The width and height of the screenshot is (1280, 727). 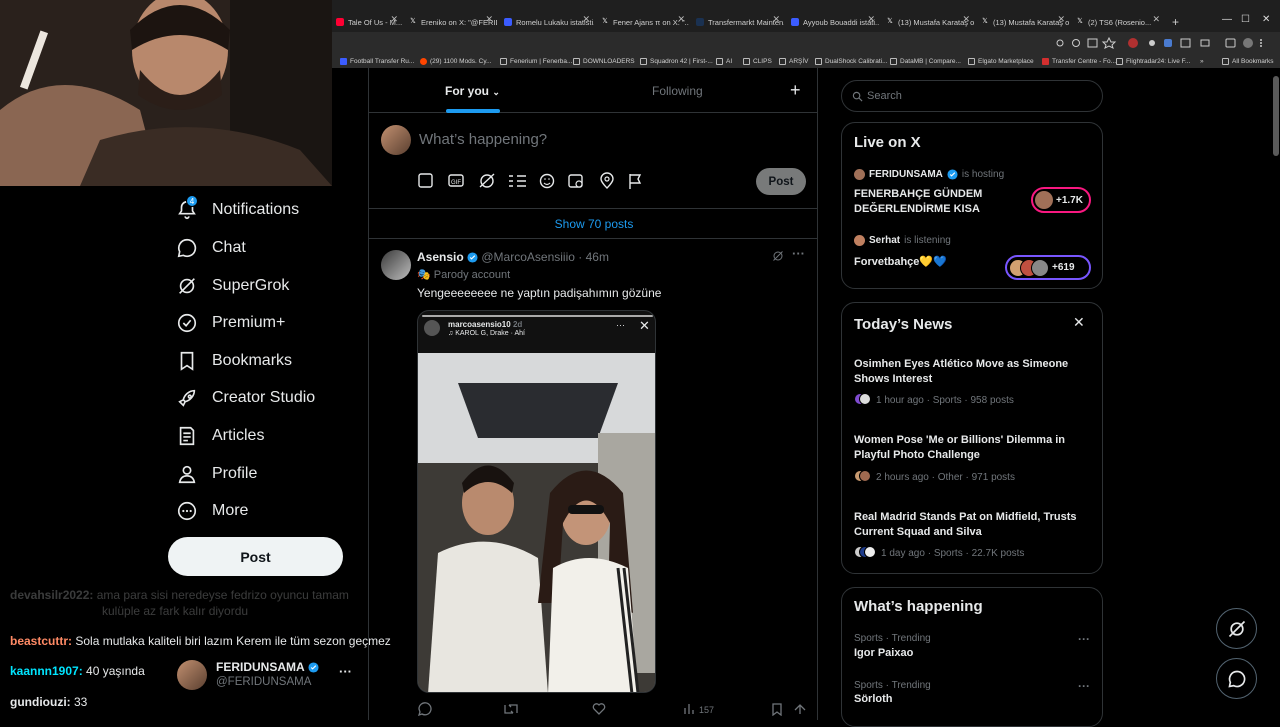 I want to click on webcam-overlay, so click(x=166, y=93).